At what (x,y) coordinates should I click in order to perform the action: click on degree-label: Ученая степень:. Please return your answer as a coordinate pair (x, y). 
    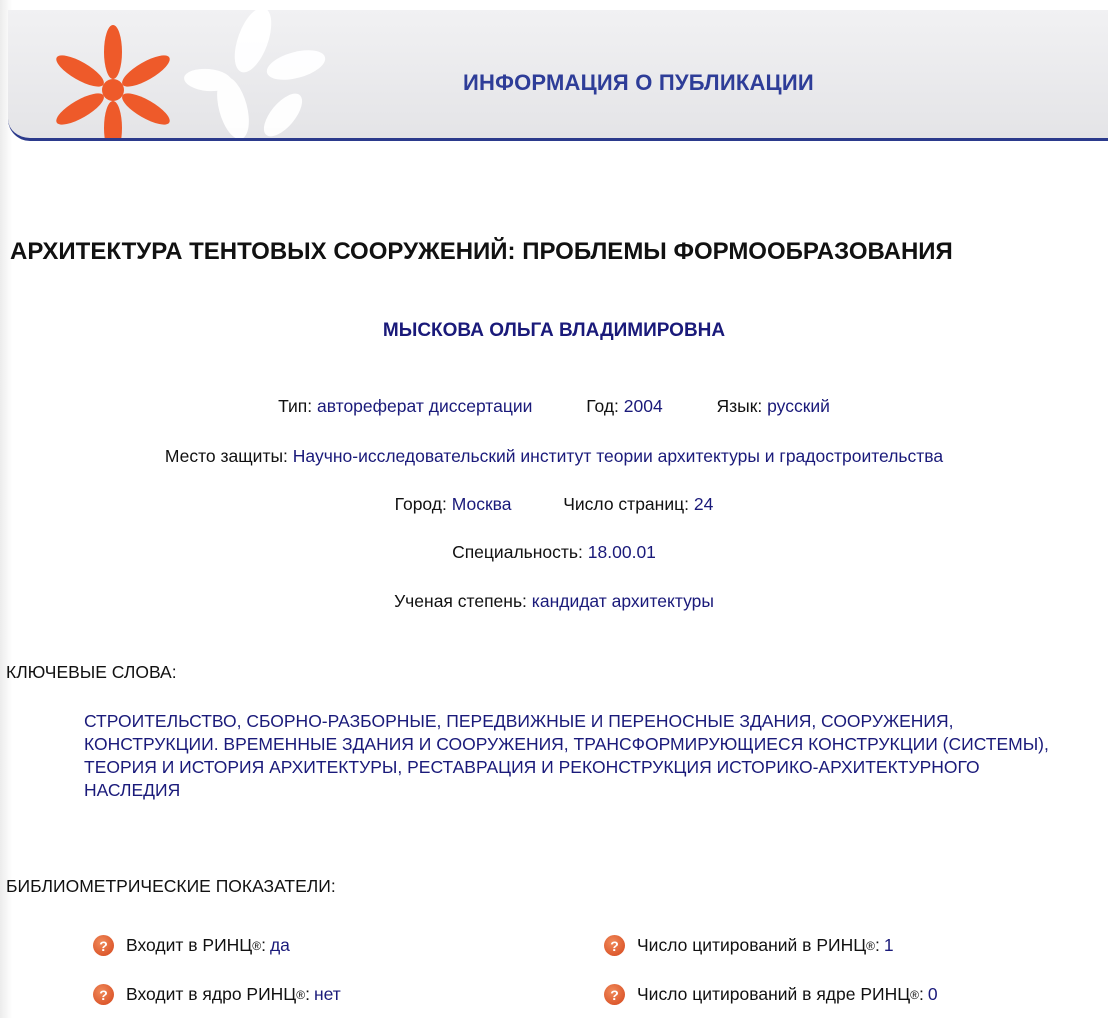
    Looking at the image, I should click on (460, 601).